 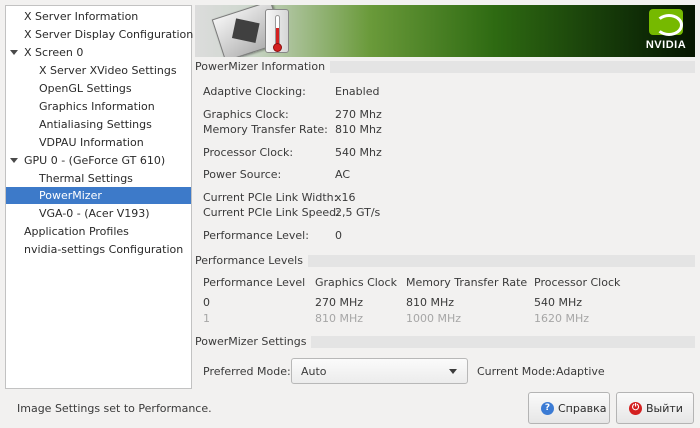 I want to click on section-title: Performance Levels, so click(x=251, y=261).